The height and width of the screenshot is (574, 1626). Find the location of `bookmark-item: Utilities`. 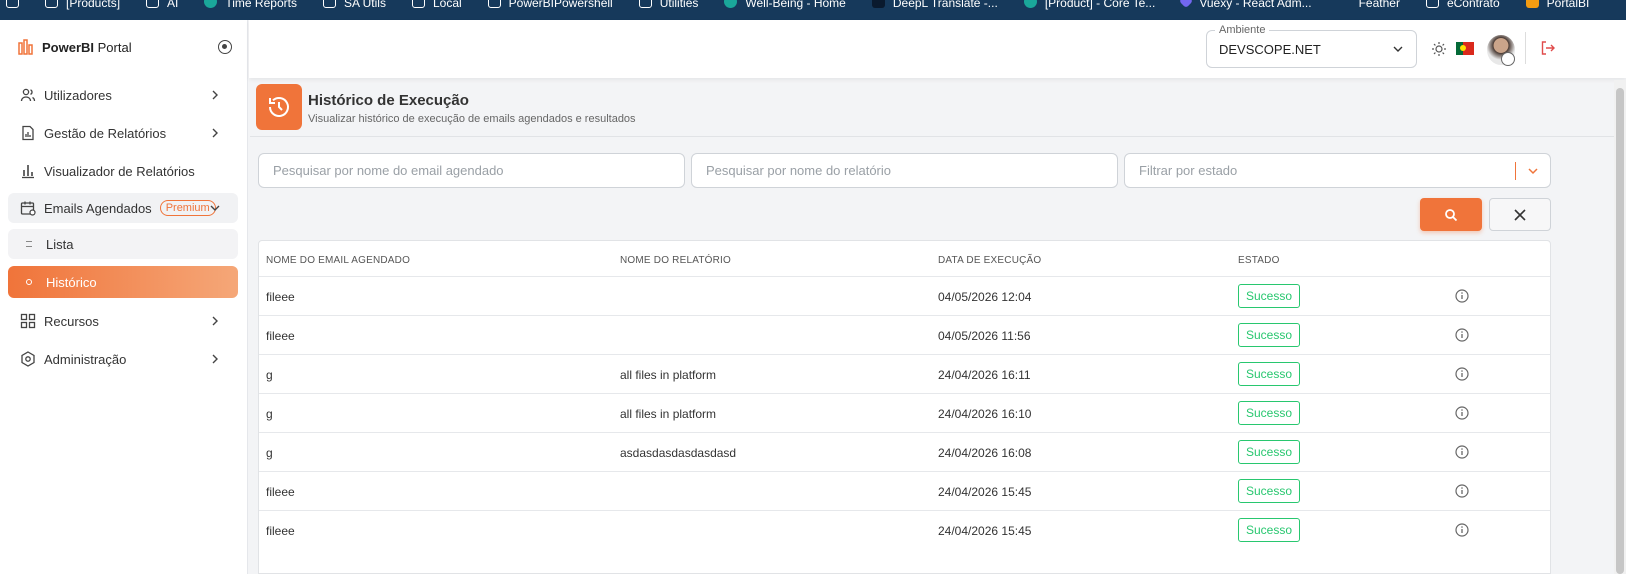

bookmark-item: Utilities is located at coordinates (668, 5).